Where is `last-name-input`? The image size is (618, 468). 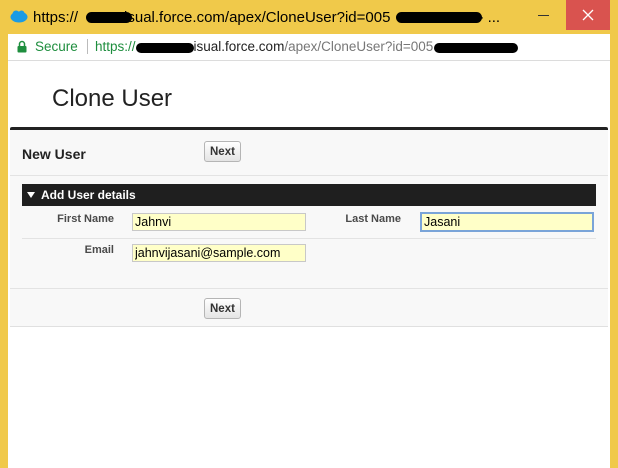
last-name-input is located at coordinates (507, 222).